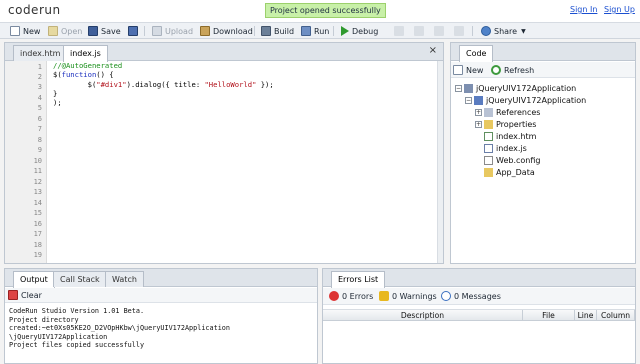 This screenshot has width=640, height=364. I want to click on sign-up-link: Sign Up, so click(619, 9).